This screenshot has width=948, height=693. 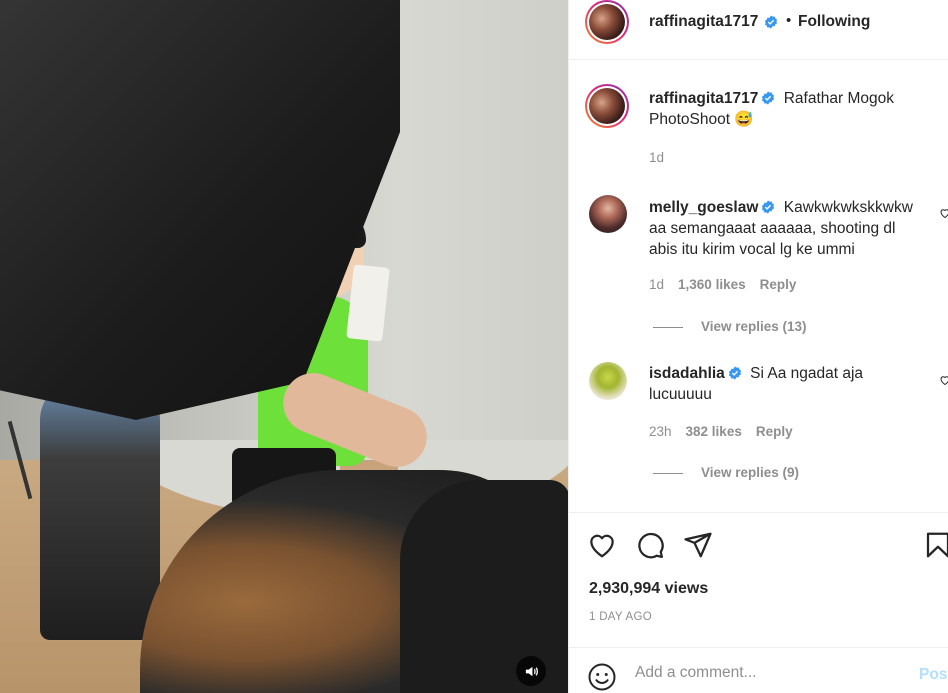 I want to click on view-replies-button: View replies (9), so click(x=726, y=472).